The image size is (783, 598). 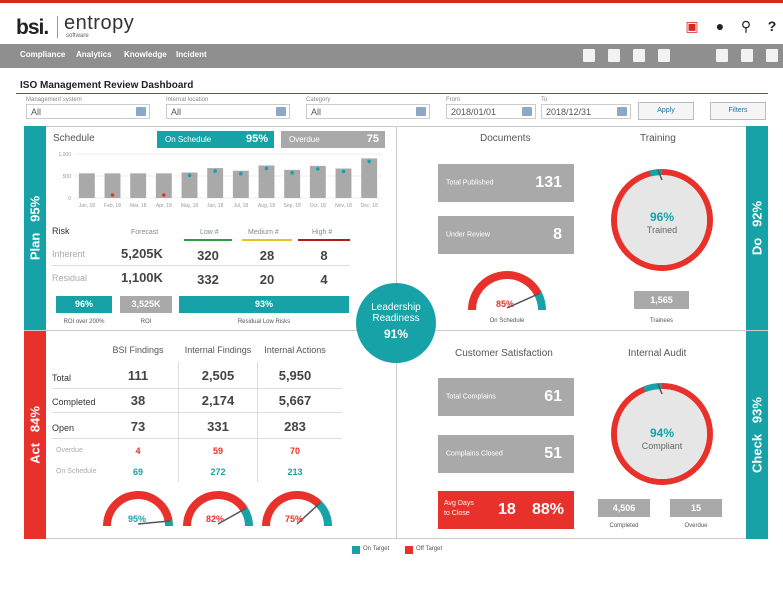 What do you see at coordinates (145, 54) in the screenshot?
I see `menu-knowledge: Knowledge` at bounding box center [145, 54].